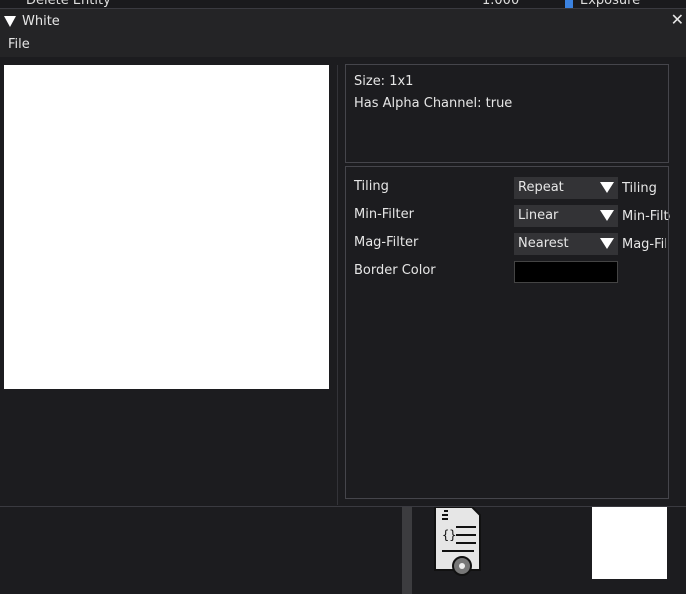 The image size is (686, 594). I want to click on splitter, so click(337, 285).